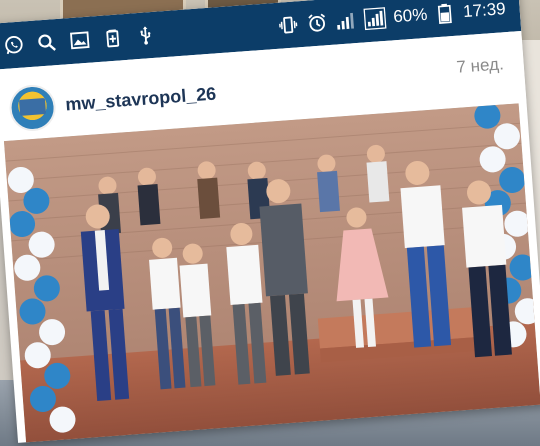  Describe the element at coordinates (410, 15) in the screenshot. I see `battery-percent: 60%` at that location.